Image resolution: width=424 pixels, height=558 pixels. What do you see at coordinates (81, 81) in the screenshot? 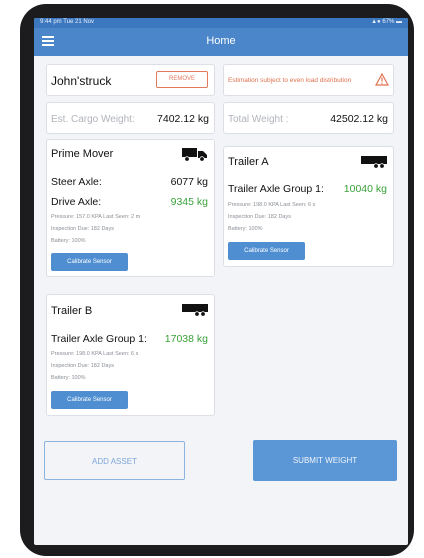
I see `vehicle-name: John'struck` at bounding box center [81, 81].